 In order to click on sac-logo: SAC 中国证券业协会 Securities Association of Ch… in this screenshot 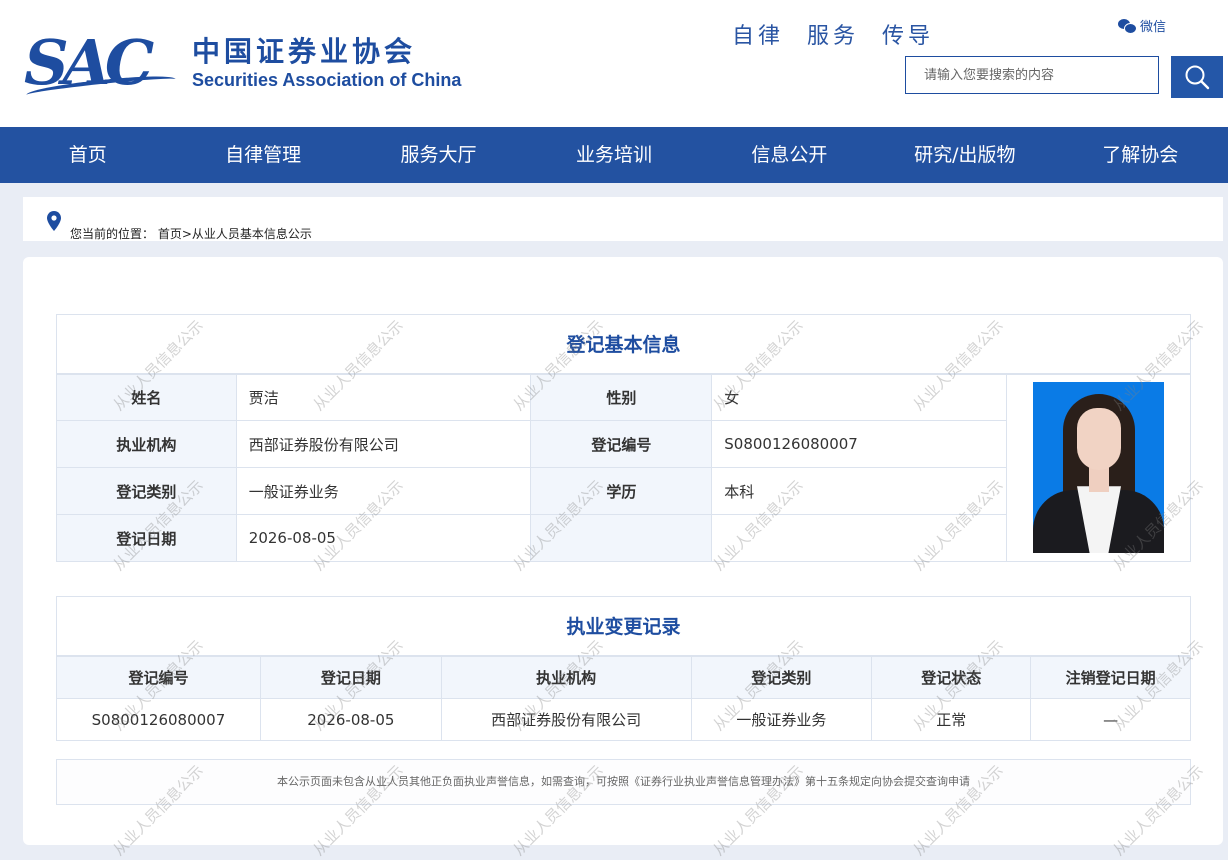, I will do `click(254, 66)`.